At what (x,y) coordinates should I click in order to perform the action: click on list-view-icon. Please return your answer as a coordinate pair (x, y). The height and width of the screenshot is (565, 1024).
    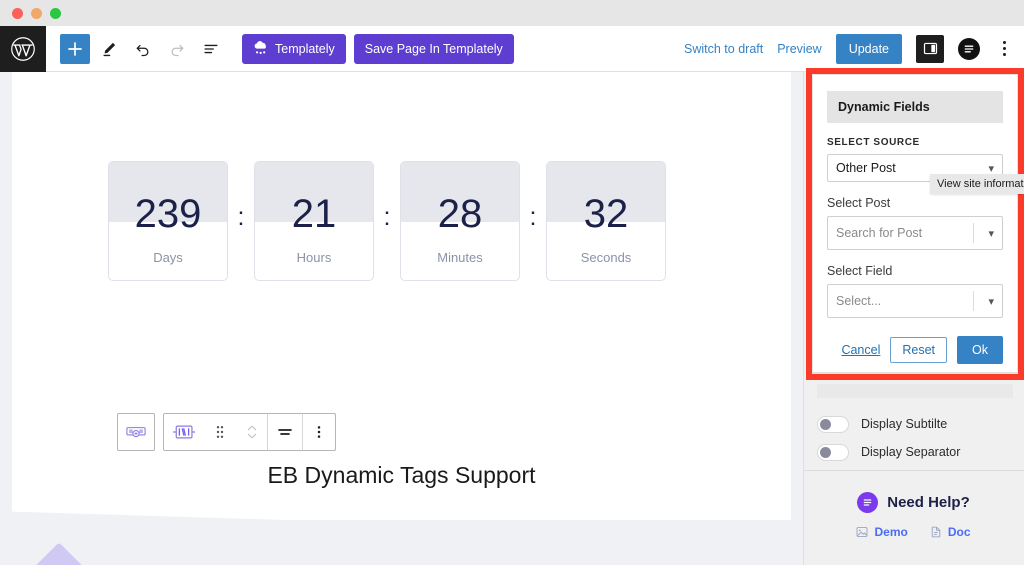
    Looking at the image, I should click on (211, 49).